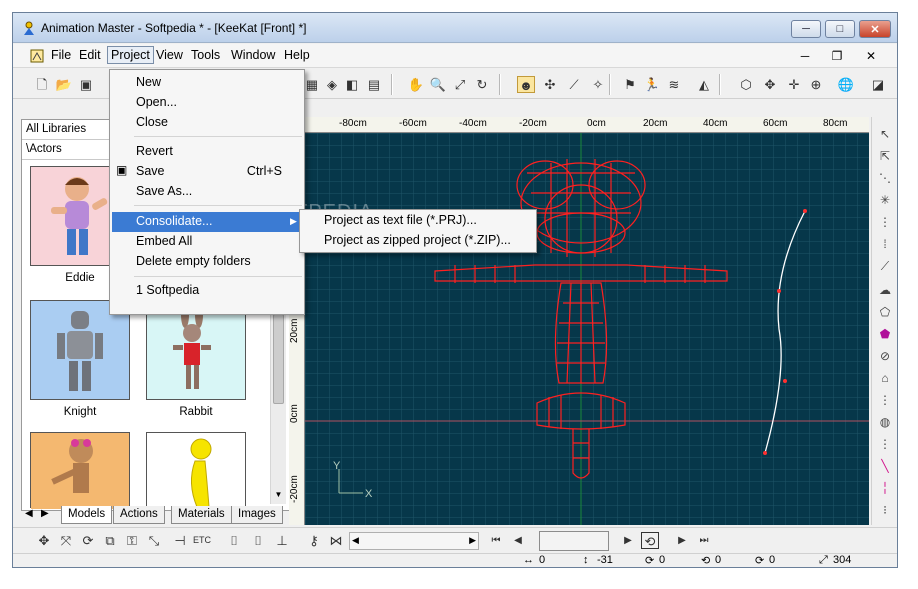 The image size is (918, 589). I want to click on model-thumbnail-rabbit, so click(196, 350).